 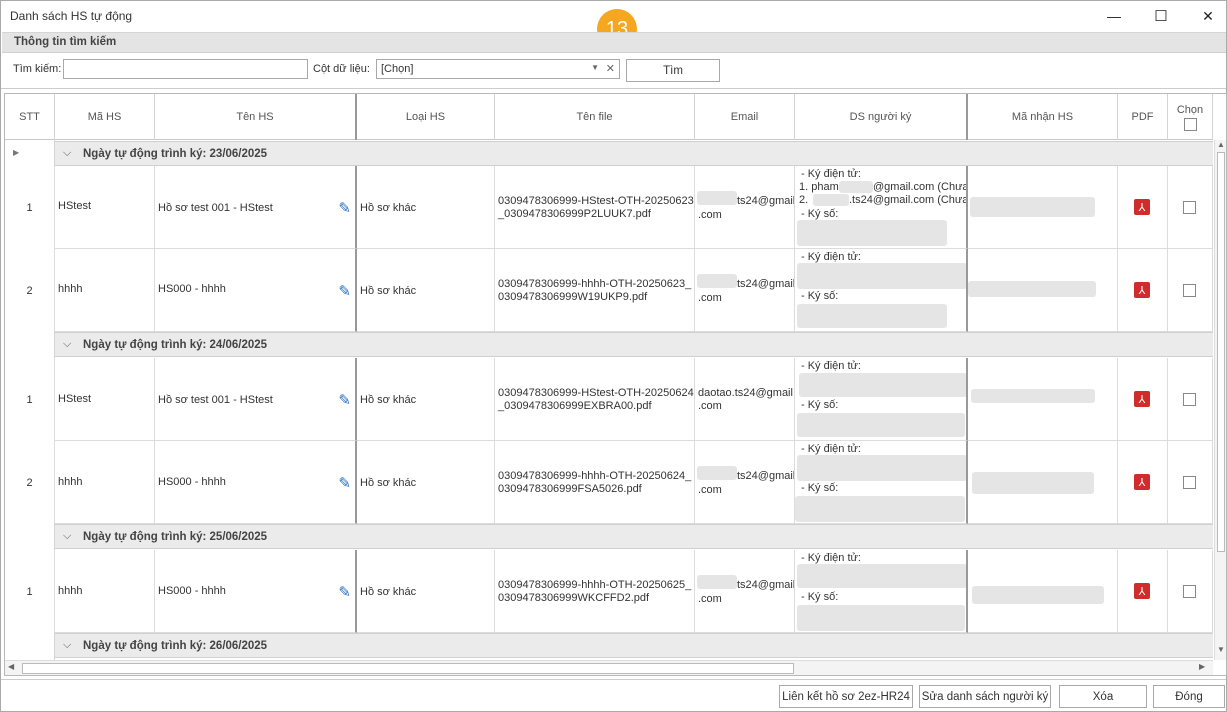 What do you see at coordinates (397, 69) in the screenshot?
I see `column-select-value: [Chọn]` at bounding box center [397, 69].